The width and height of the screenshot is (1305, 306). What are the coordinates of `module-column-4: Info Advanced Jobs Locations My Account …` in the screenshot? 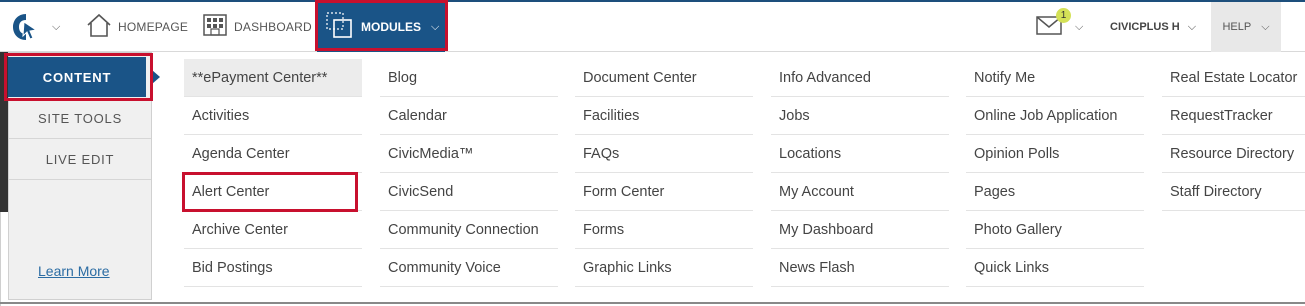 It's located at (860, 173).